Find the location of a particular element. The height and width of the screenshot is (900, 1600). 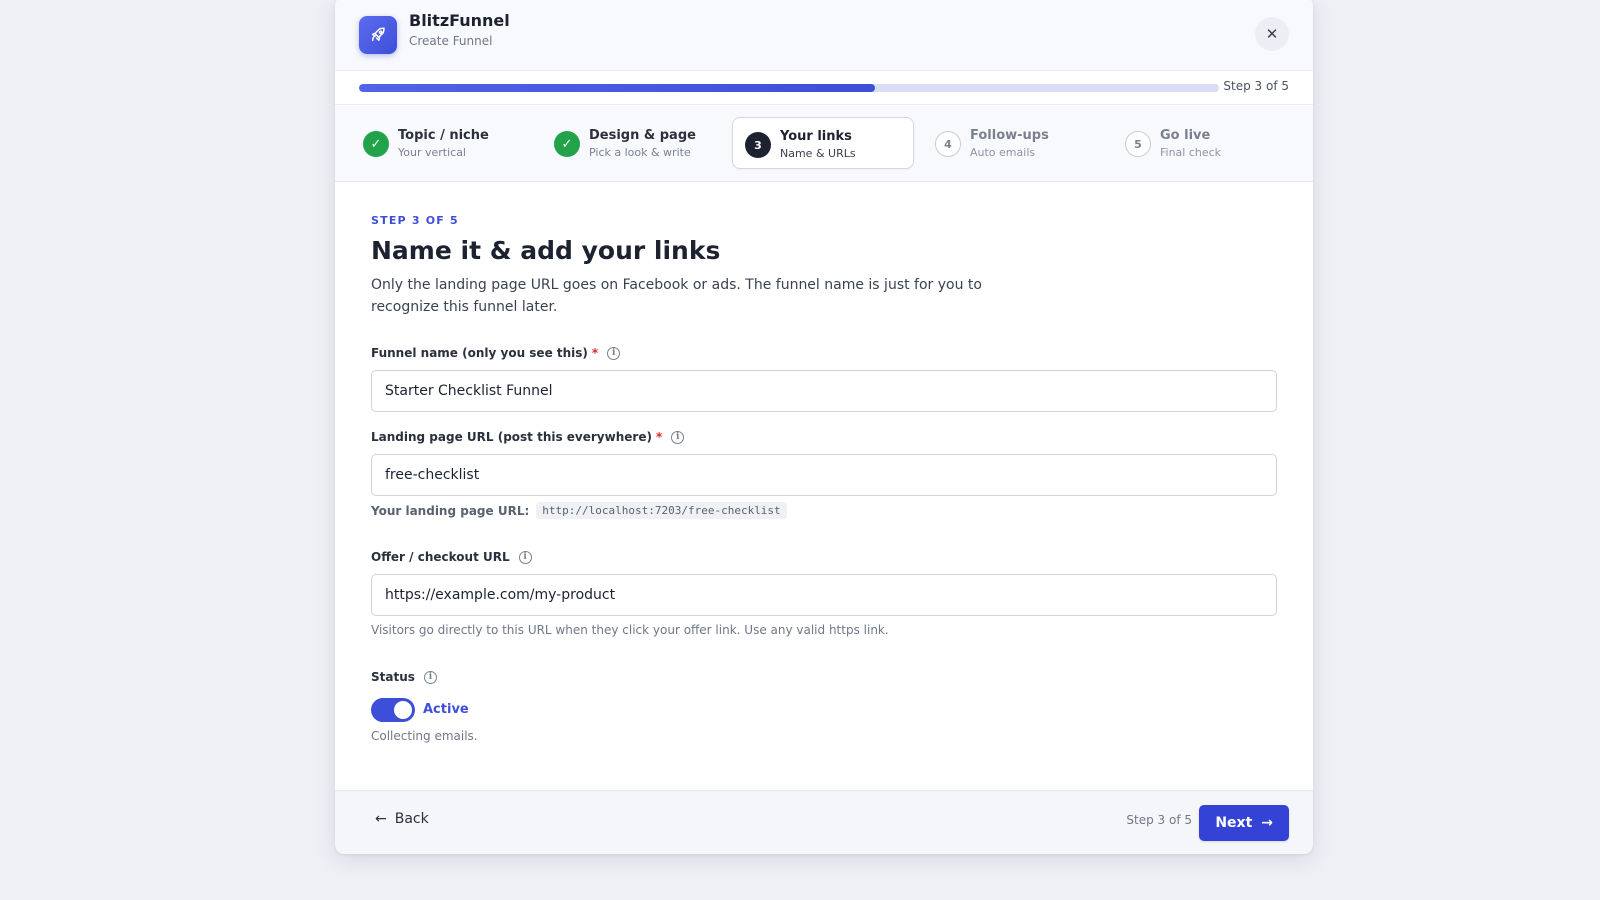

status-toggle-label: Active is located at coordinates (446, 709).